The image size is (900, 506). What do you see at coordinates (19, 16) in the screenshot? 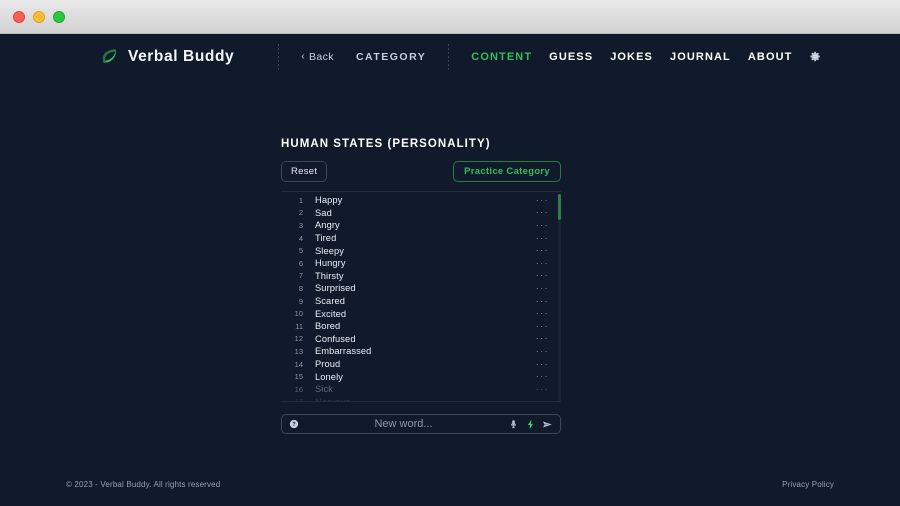
I see `close-button` at bounding box center [19, 16].